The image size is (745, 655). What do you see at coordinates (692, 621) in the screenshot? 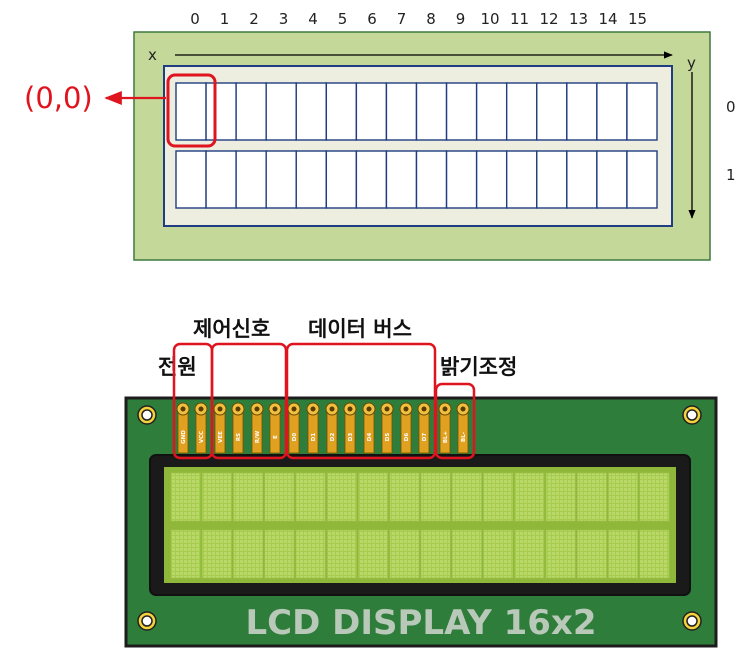
I see `mounting-hole-bottom-right` at bounding box center [692, 621].